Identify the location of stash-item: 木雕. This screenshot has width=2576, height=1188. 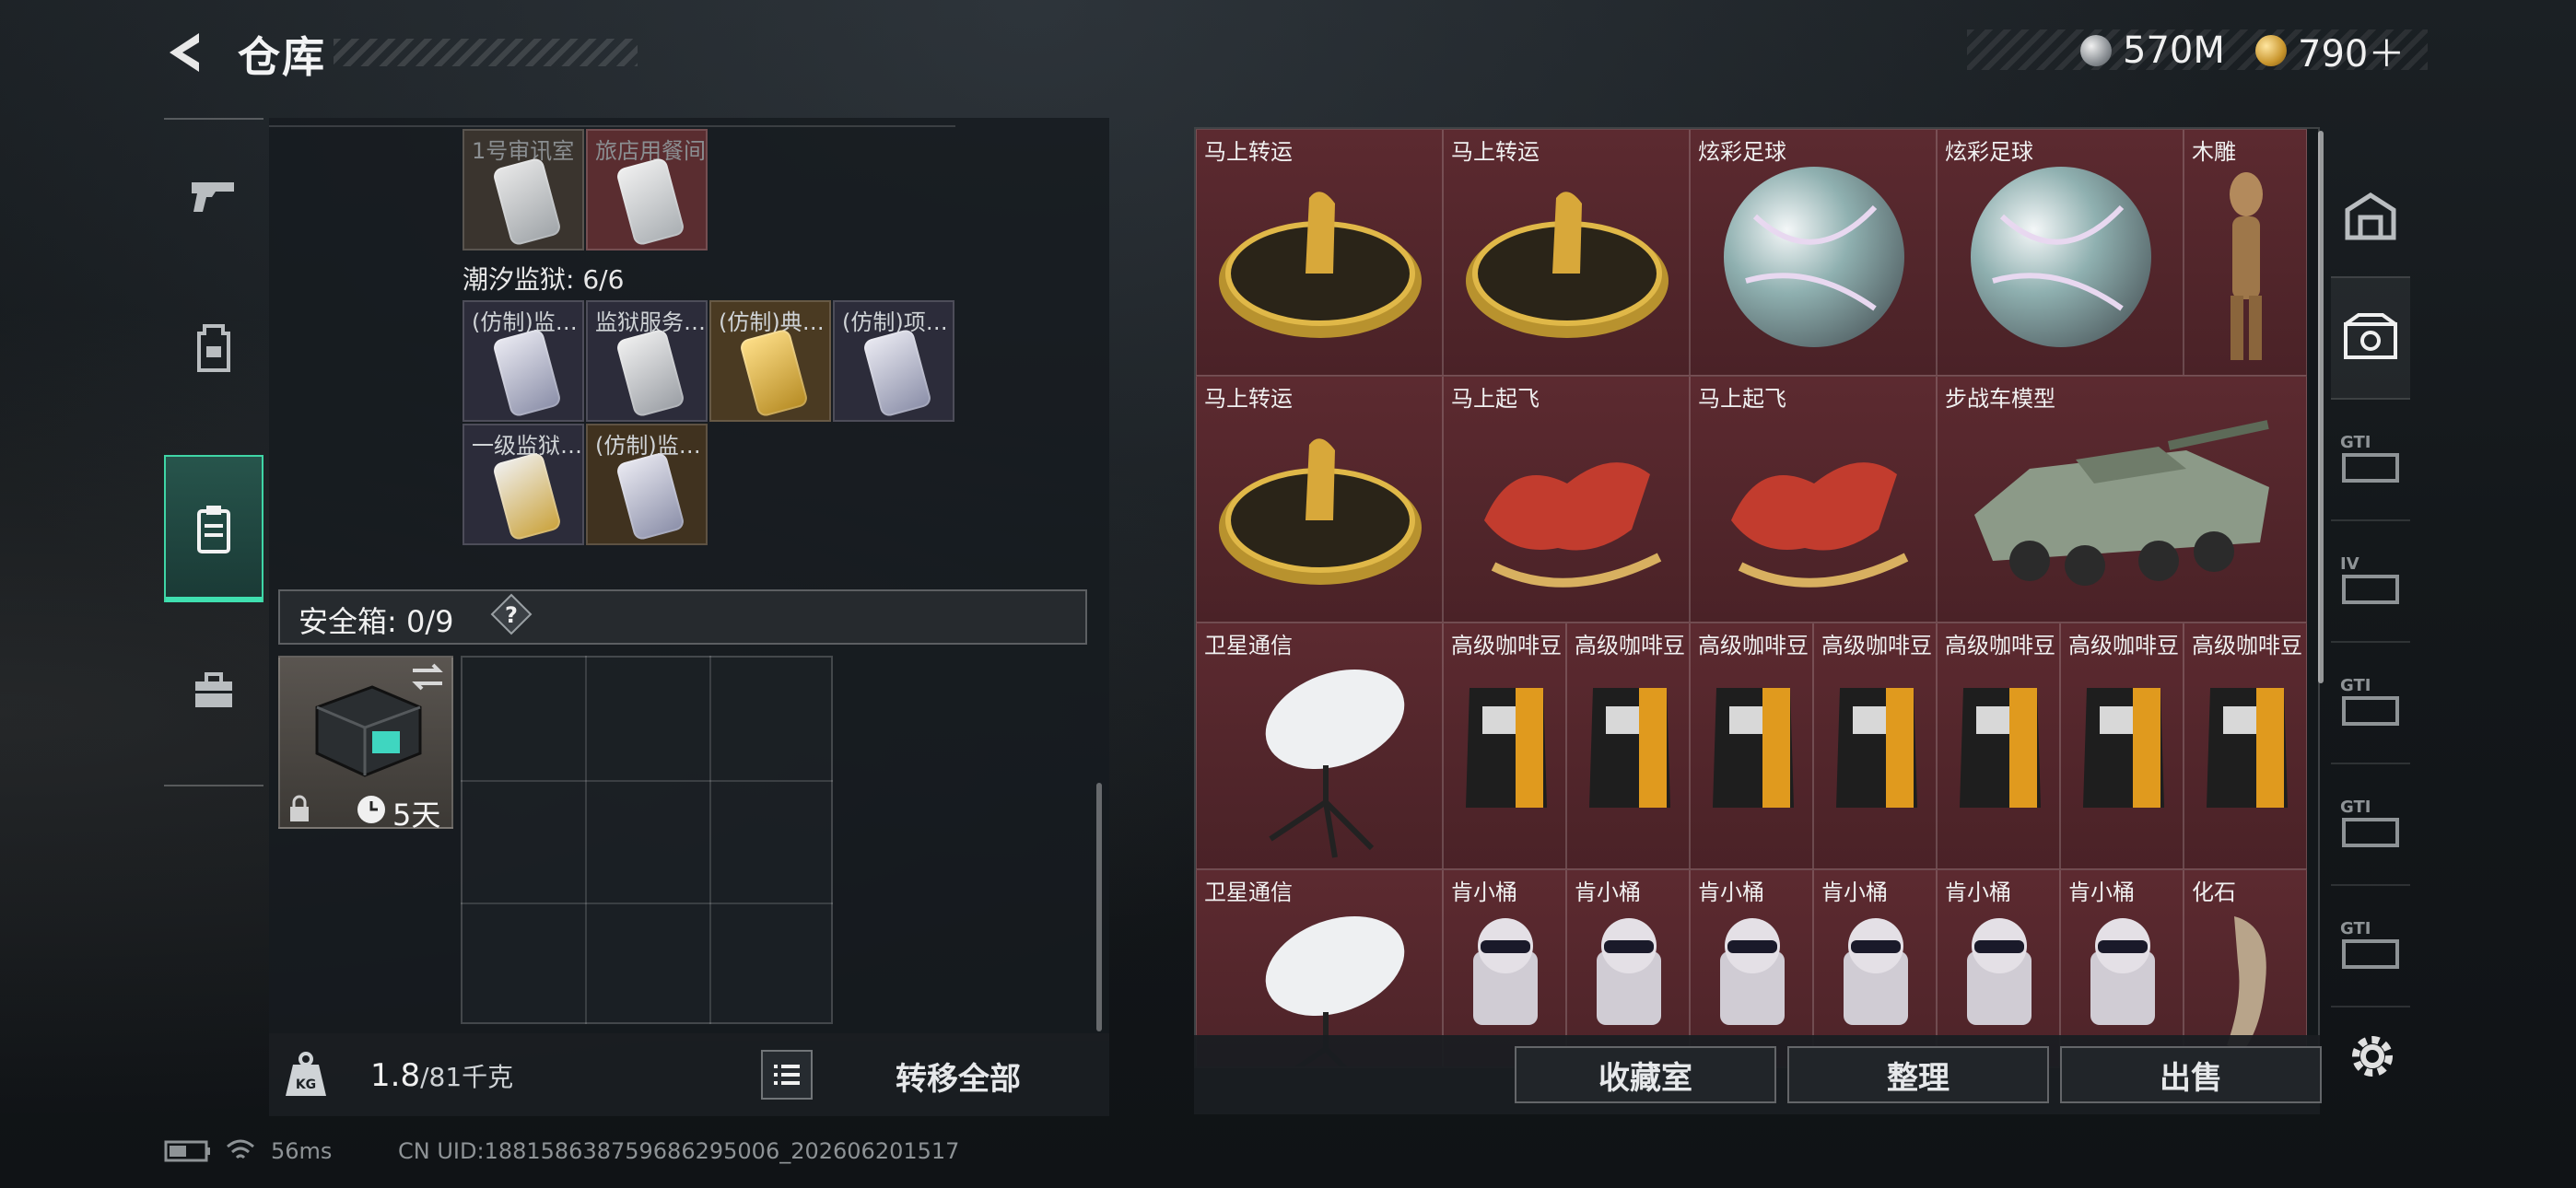
(2245, 253).